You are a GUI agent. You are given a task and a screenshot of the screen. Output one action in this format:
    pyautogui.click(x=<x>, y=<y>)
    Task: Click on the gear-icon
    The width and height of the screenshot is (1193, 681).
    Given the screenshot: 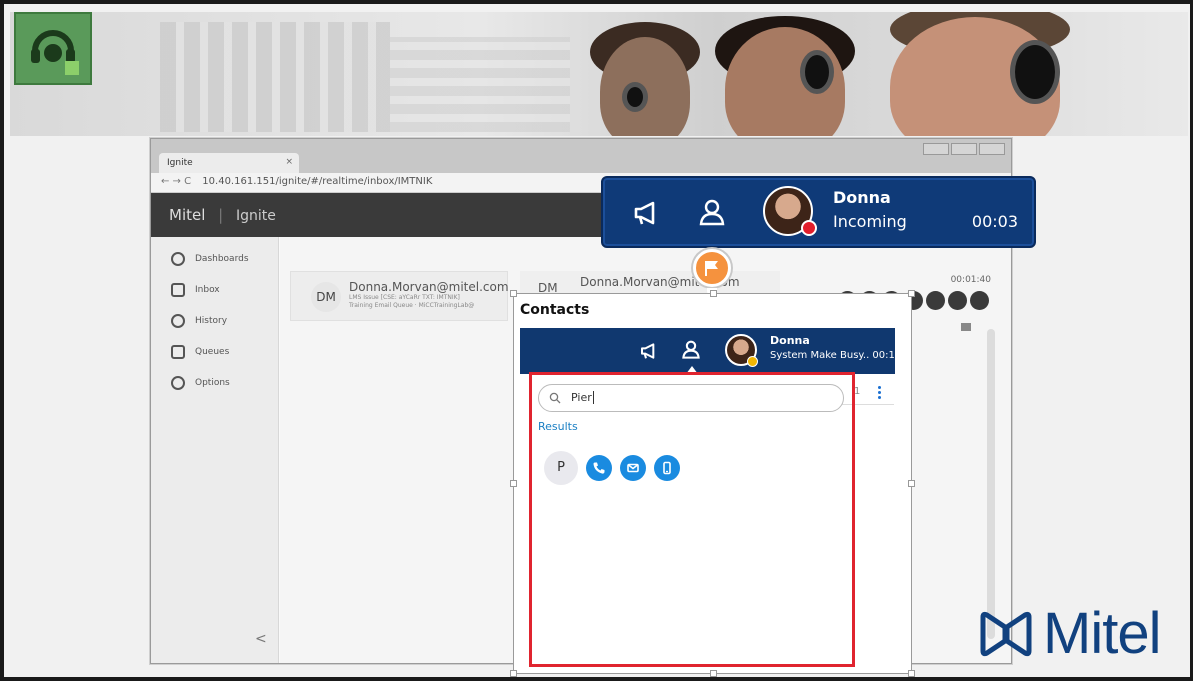 What is the action you would take?
    pyautogui.click(x=178, y=382)
    